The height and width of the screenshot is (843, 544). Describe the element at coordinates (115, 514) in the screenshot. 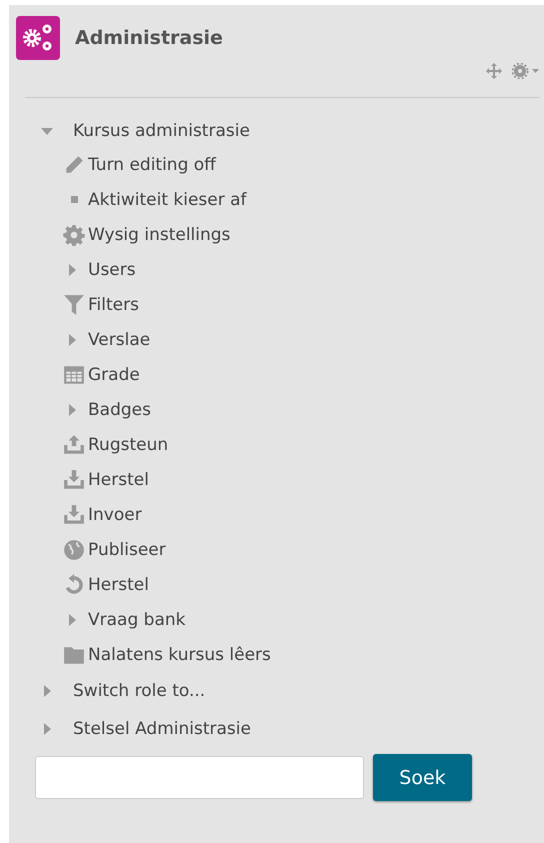

I see `tree-item: Invoer` at that location.